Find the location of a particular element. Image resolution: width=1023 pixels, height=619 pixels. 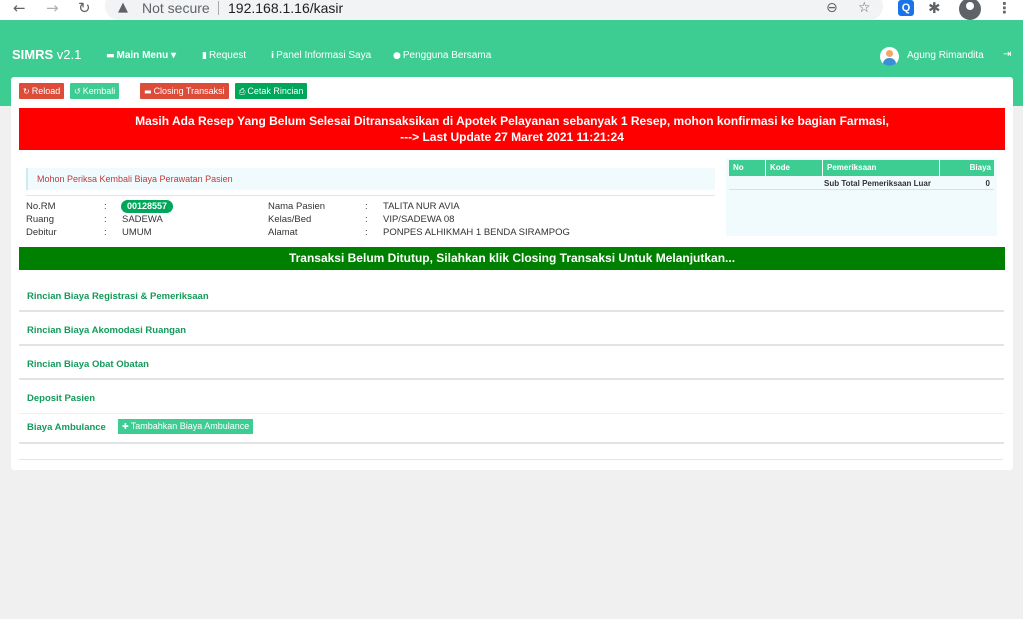

info-icon: i is located at coordinates (273, 56).